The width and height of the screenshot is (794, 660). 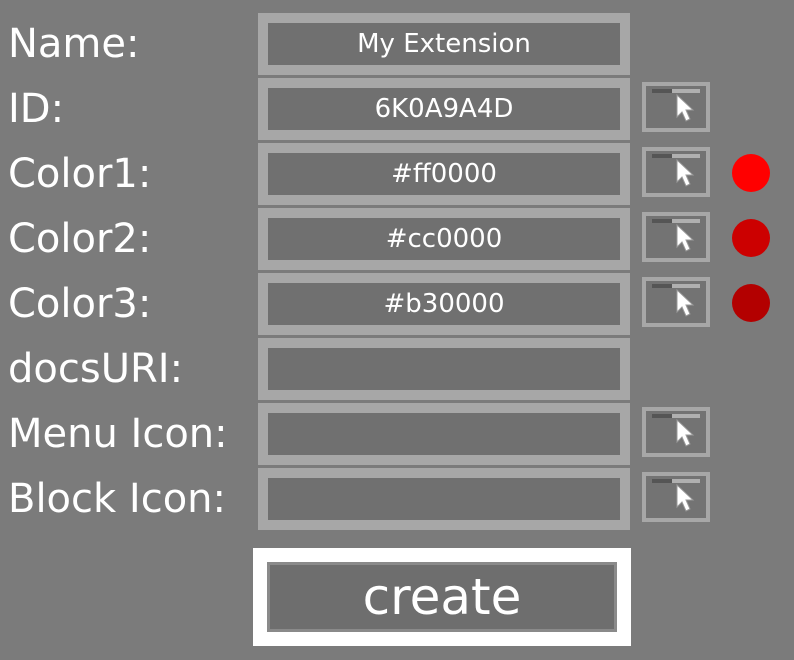 I want to click on color2-swatch, so click(x=751, y=238).